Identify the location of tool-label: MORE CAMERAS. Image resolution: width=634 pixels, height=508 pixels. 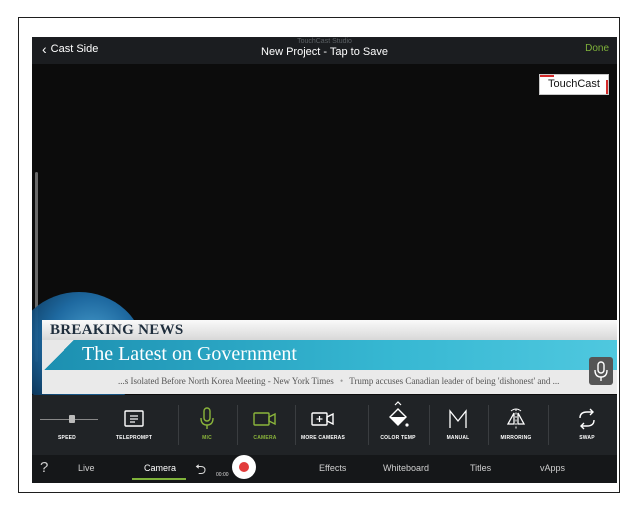
(323, 438).